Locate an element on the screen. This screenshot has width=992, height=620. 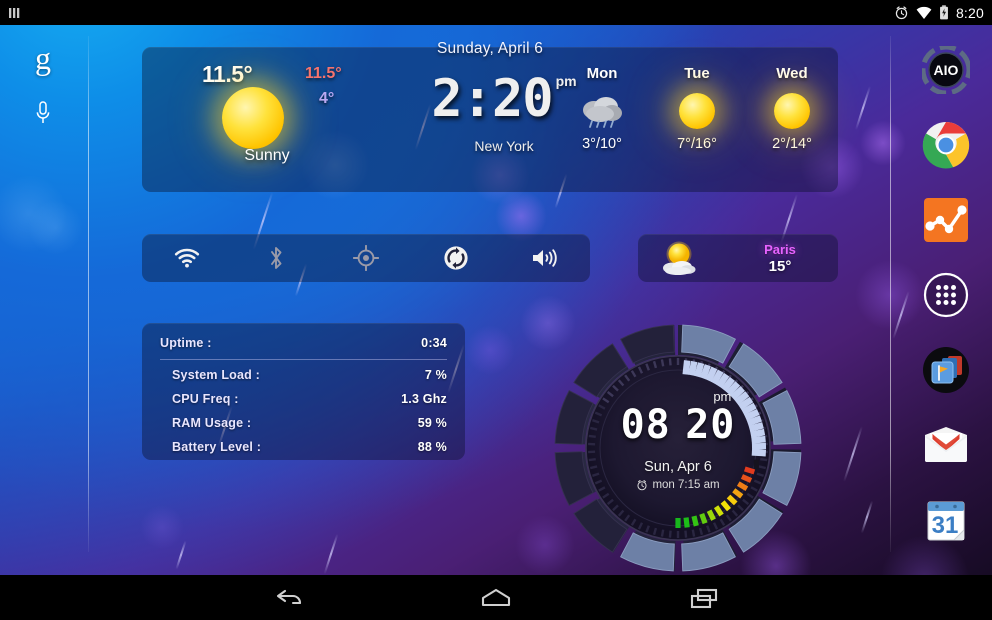
circular-clock-widget: 08 20 pm Sun, Apr 6 mon 7:15 am is located at coordinates (678, 448).